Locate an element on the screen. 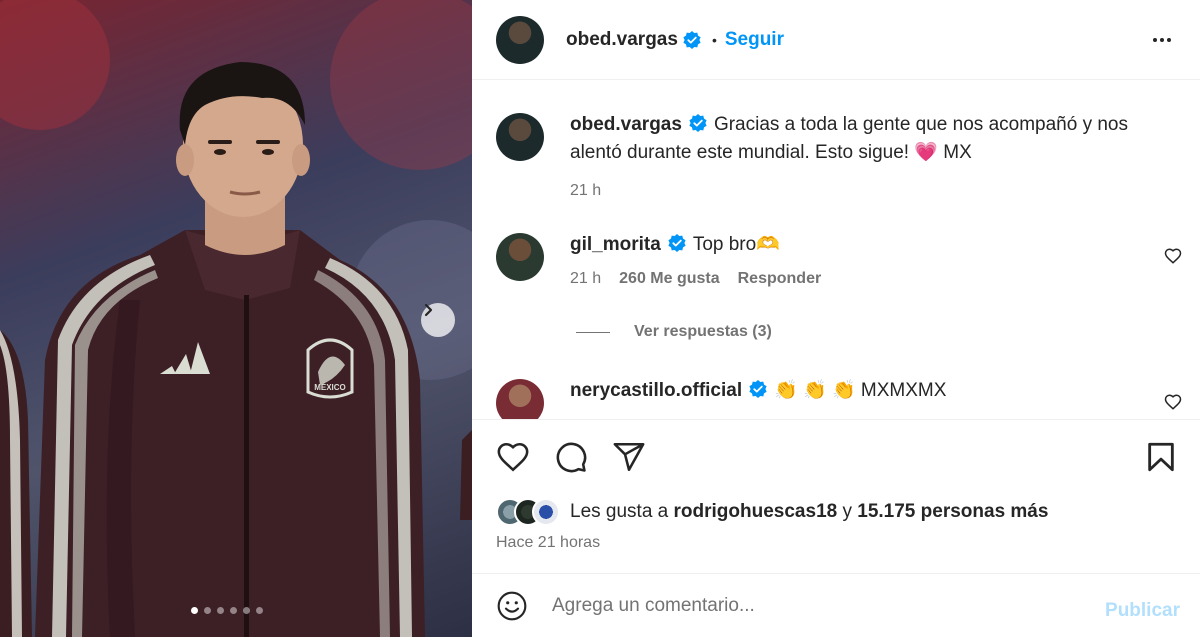  heart-icon is located at coordinates (513, 457).